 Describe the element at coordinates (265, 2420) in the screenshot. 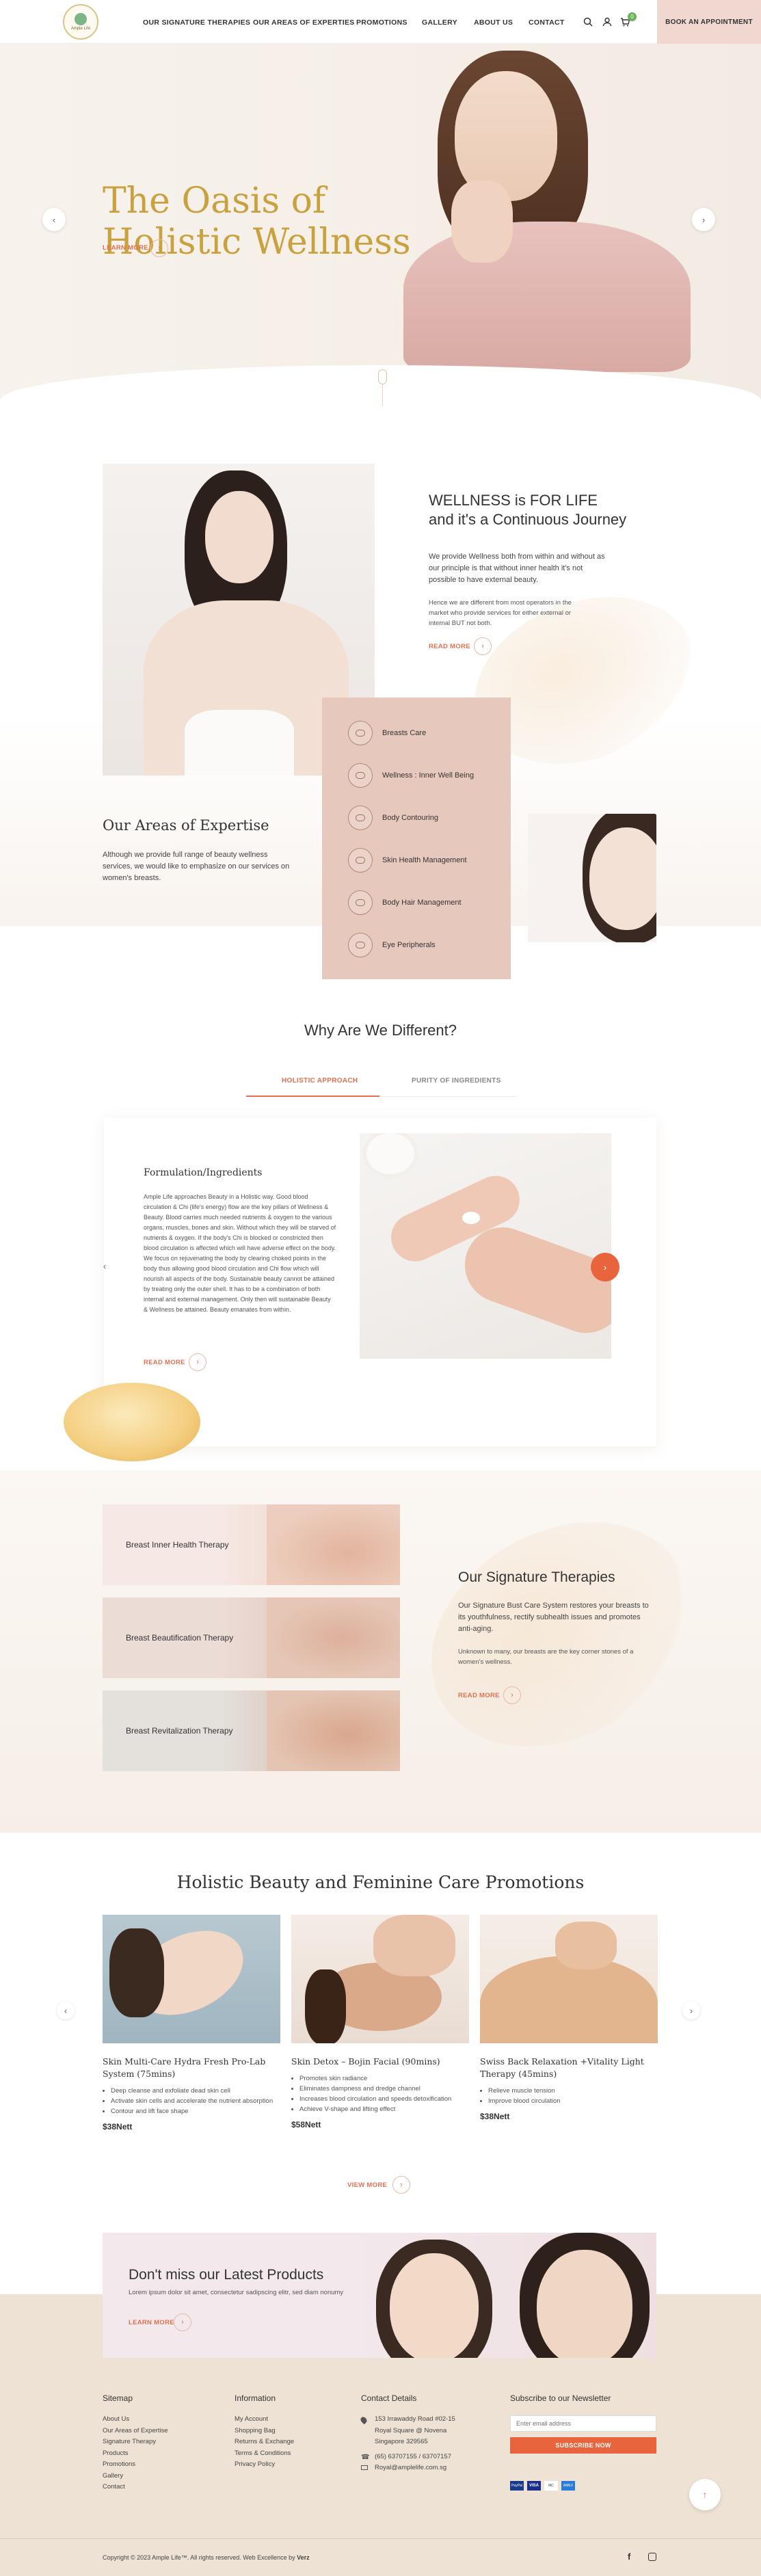

I see `footer-link: My Account` at that location.